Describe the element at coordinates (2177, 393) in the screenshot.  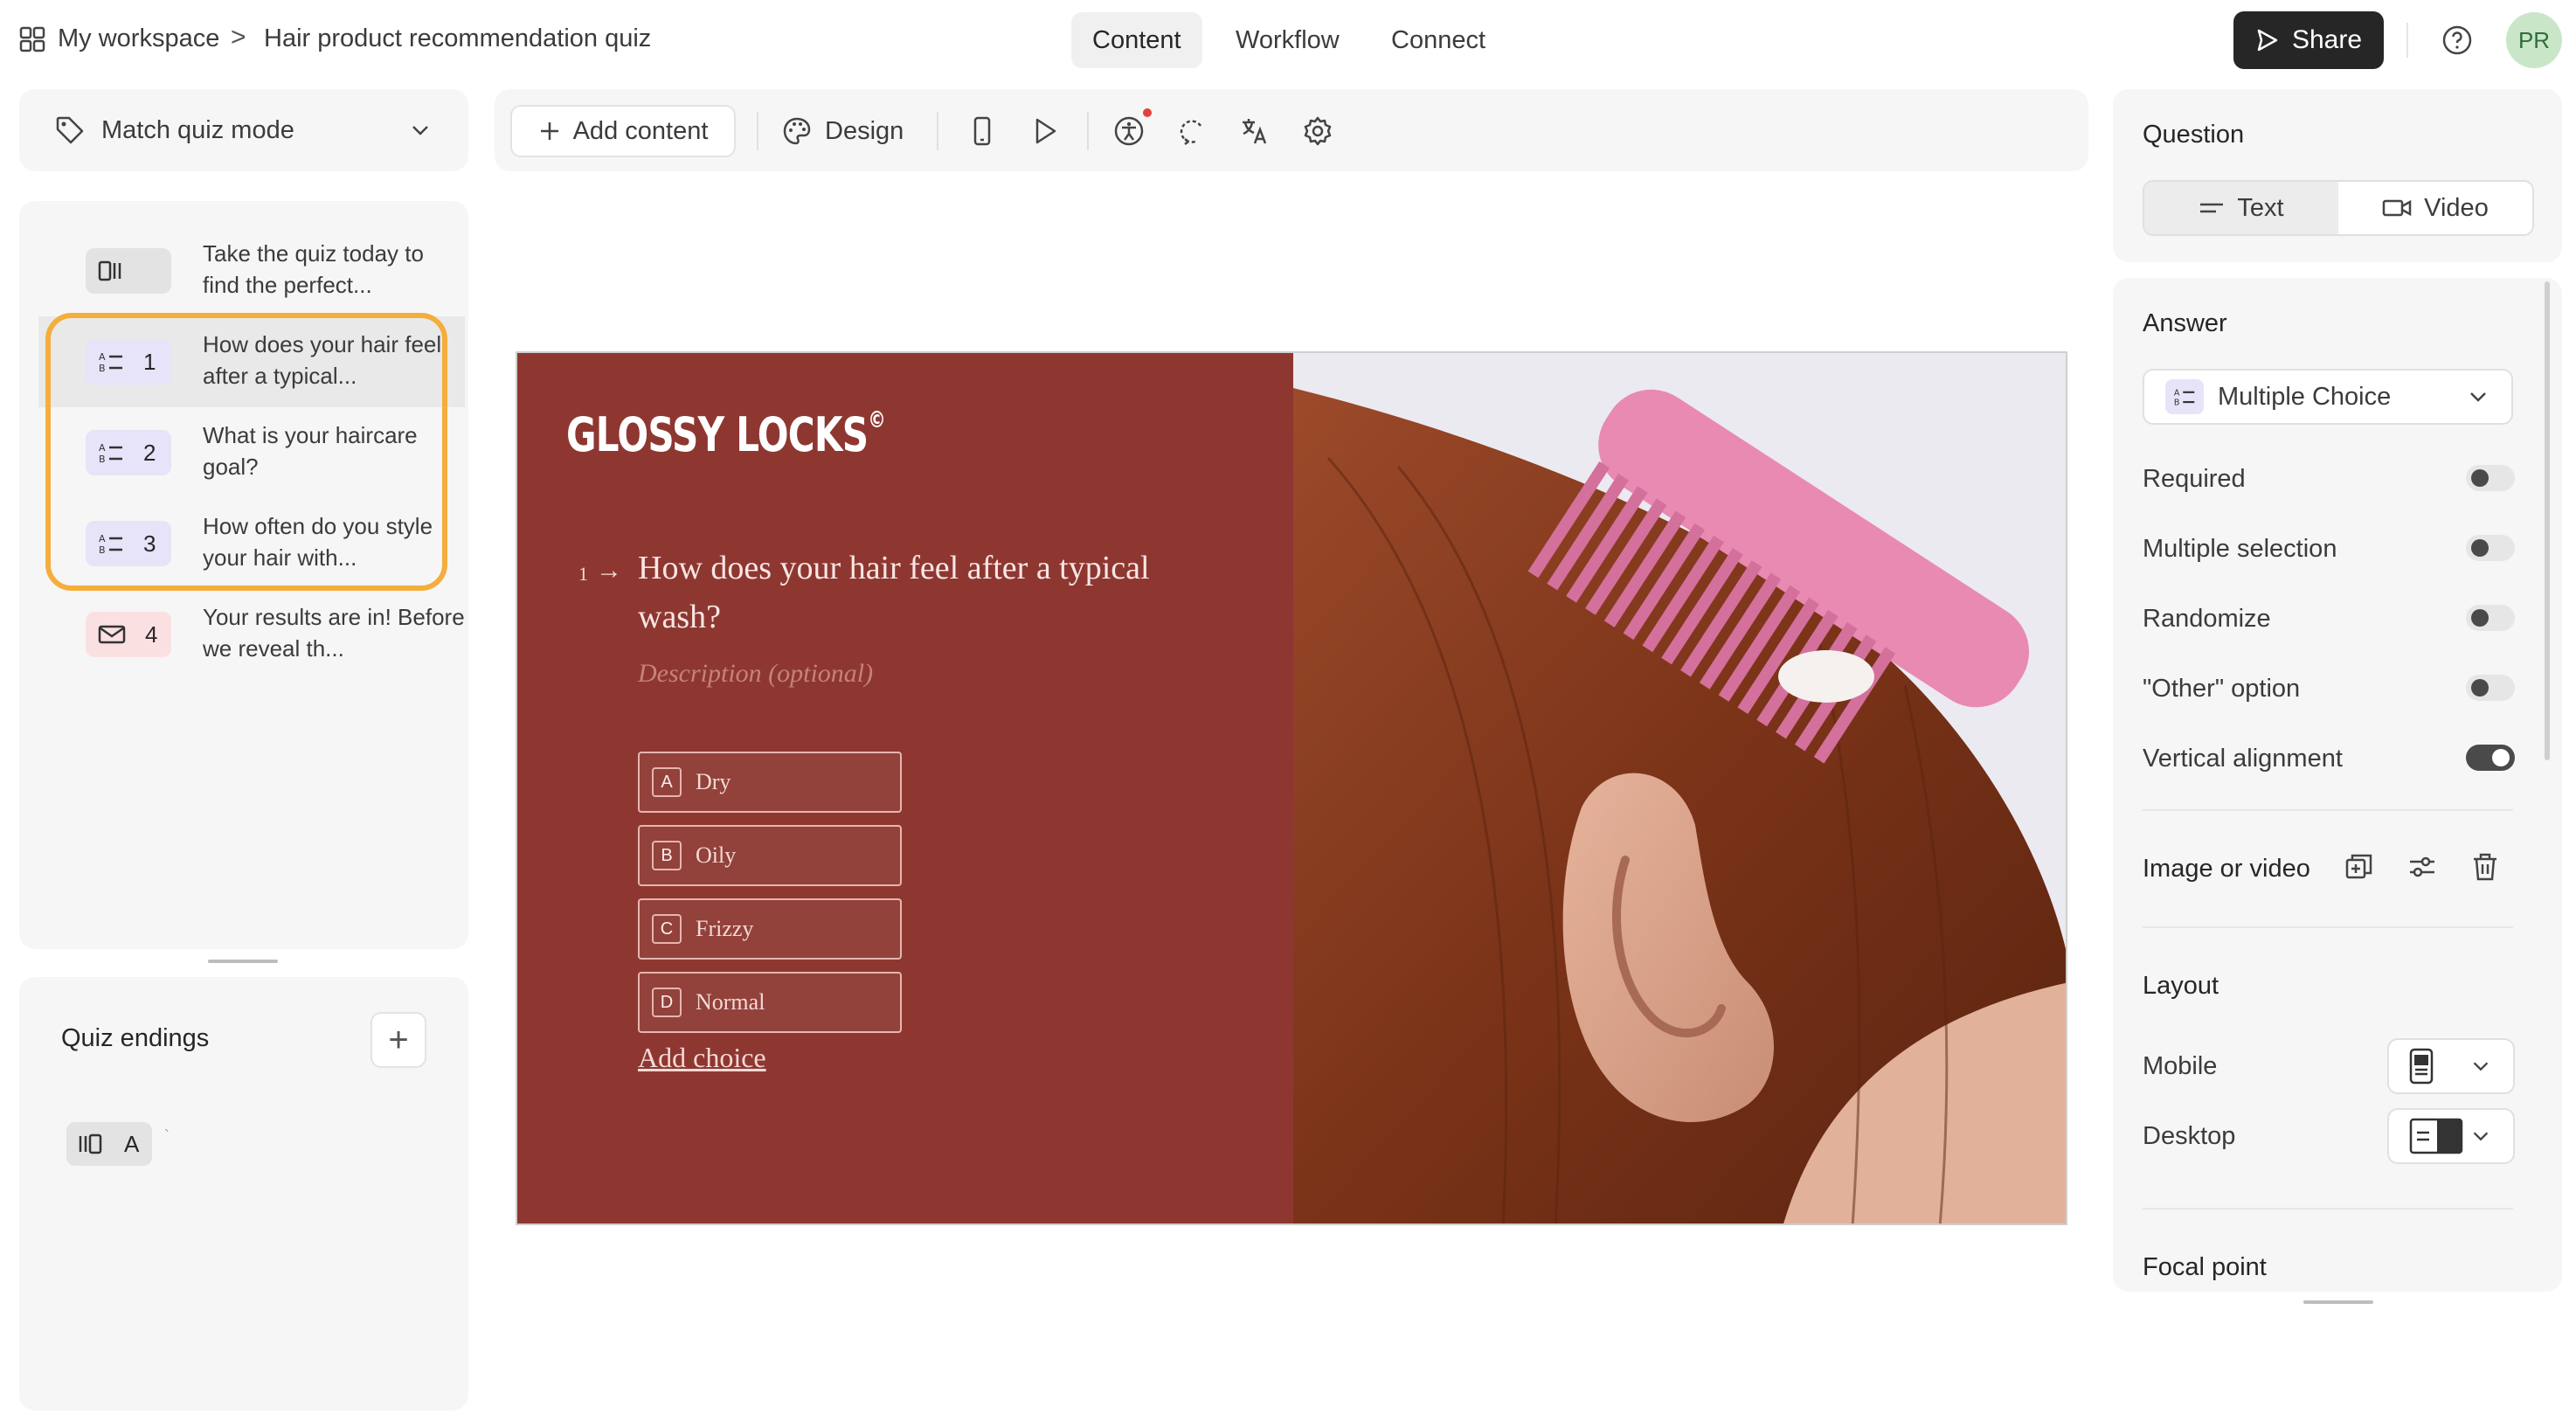
I see `svg-text: A` at that location.